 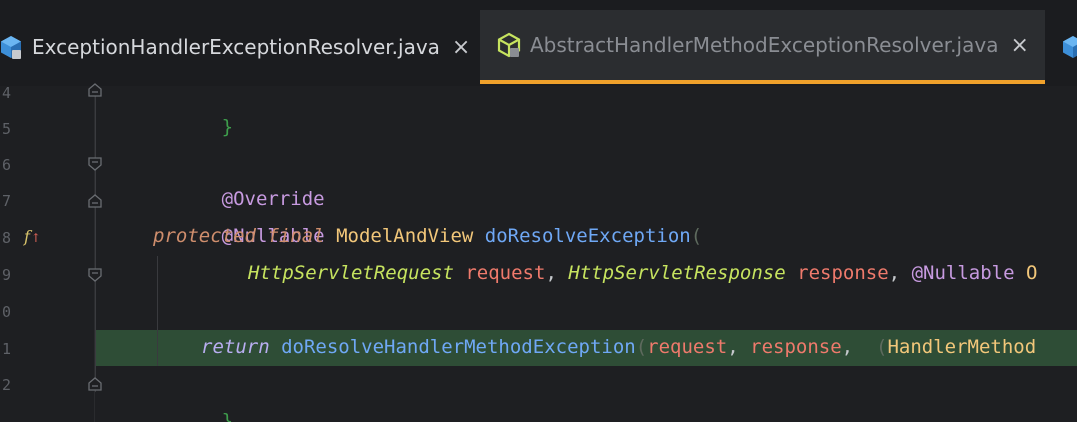 I want to click on line-number: 5, so click(x=7, y=129).